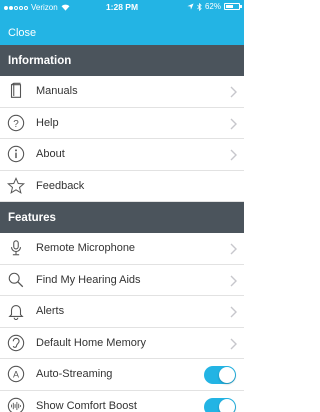 This screenshot has height=412, width=320. I want to click on menu-item-label: Alerts, so click(50, 311).